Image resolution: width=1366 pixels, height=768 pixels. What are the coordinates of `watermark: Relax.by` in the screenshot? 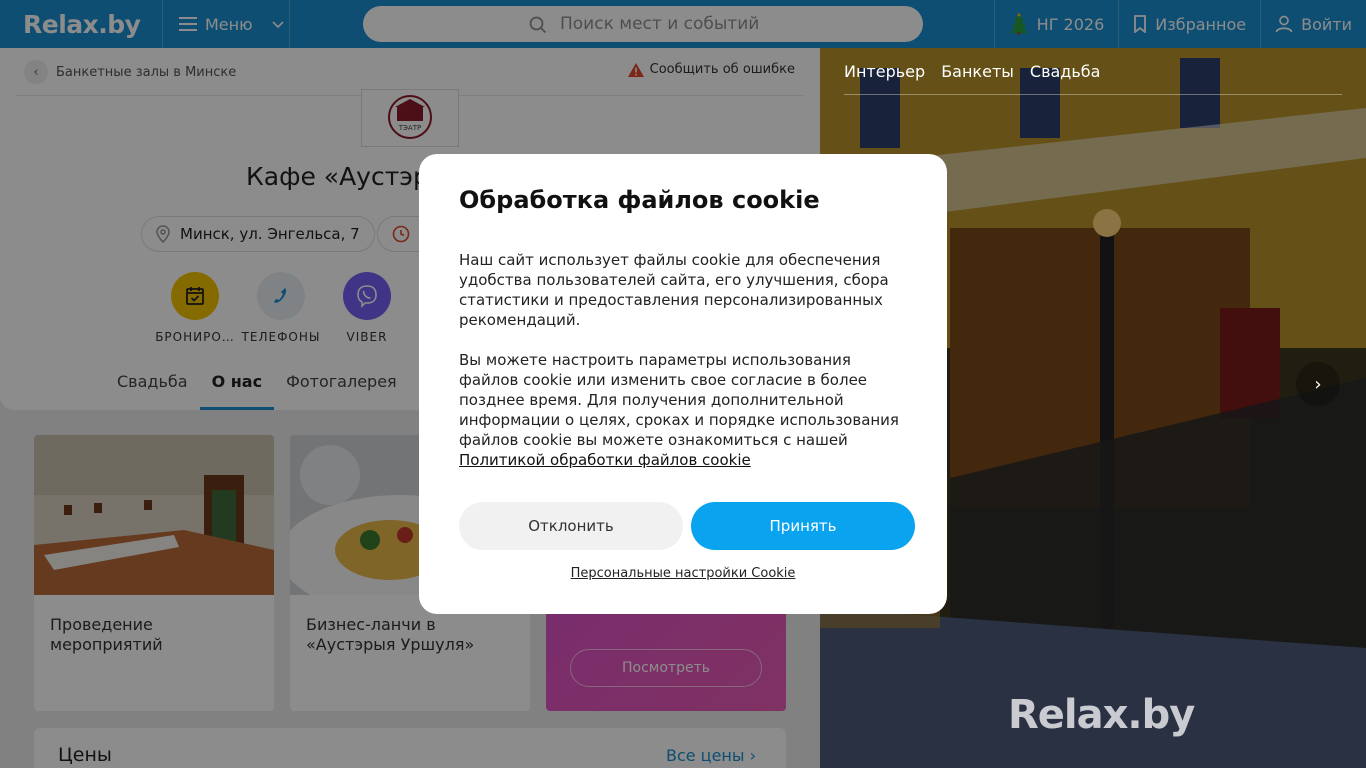 It's located at (1101, 715).